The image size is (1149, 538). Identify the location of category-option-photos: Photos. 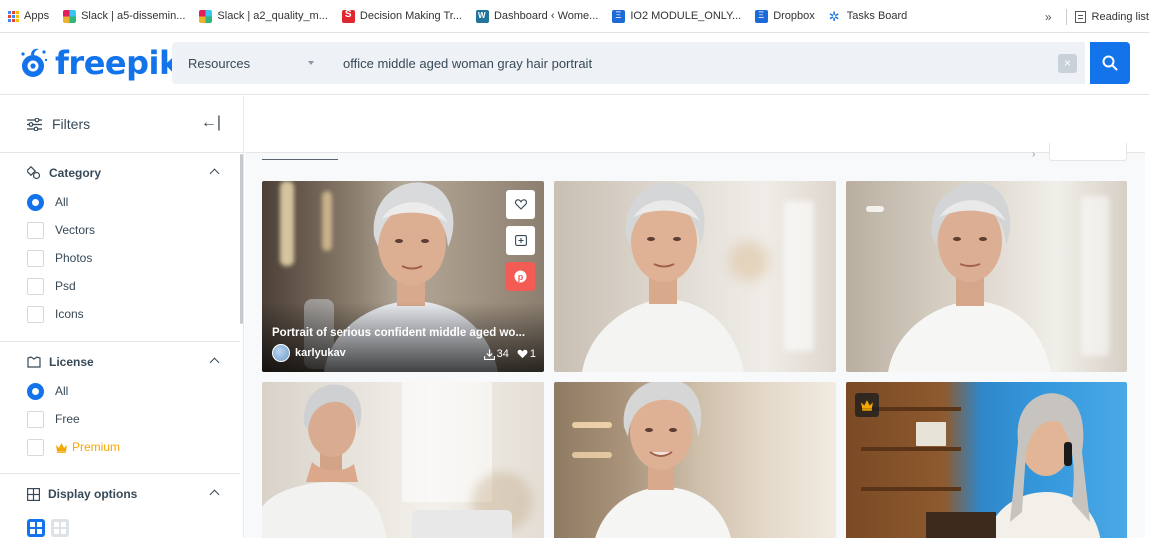
(120, 258).